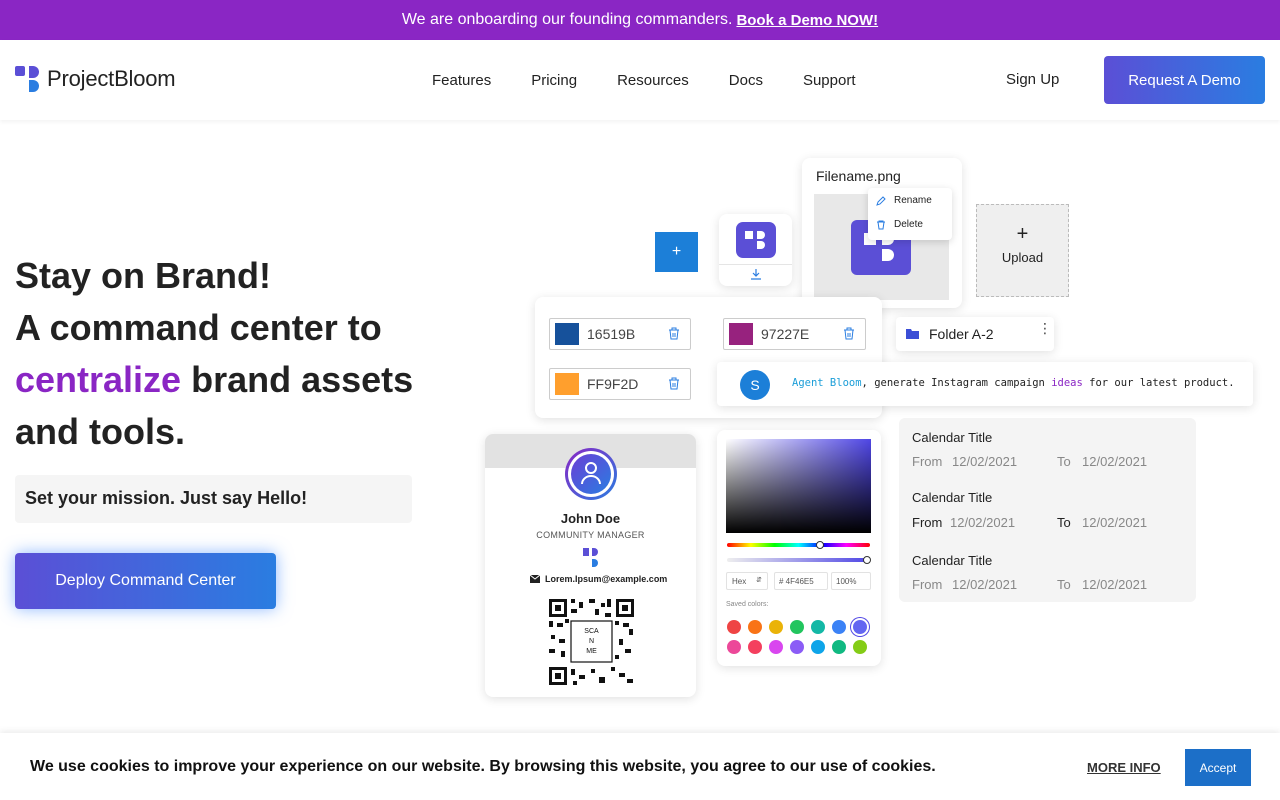 The image size is (1280, 800). Describe the element at coordinates (461, 80) in the screenshot. I see `nav-item-features: Features` at that location.